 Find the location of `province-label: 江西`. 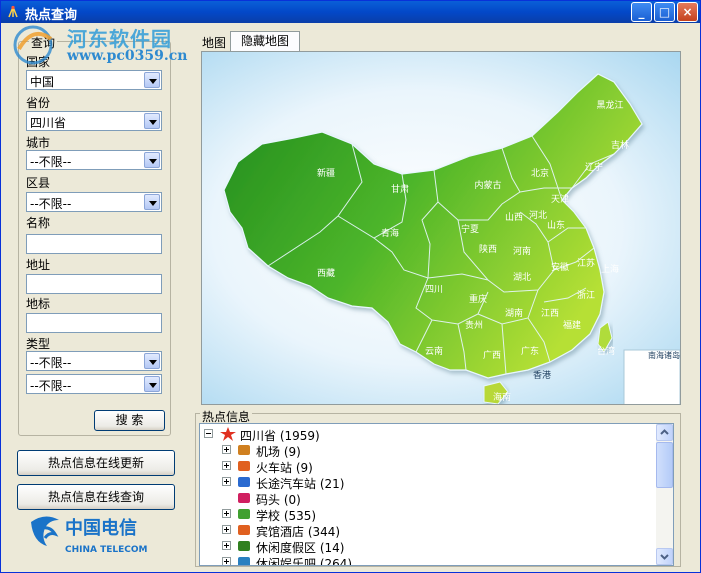

province-label: 江西 is located at coordinates (550, 313).